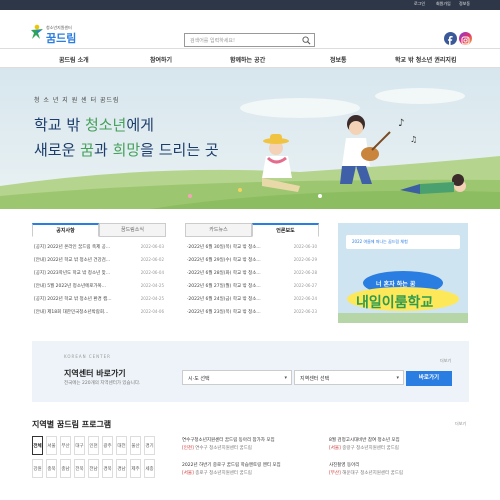 The image size is (500, 500). I want to click on region-tab: 광주, so click(107, 445).